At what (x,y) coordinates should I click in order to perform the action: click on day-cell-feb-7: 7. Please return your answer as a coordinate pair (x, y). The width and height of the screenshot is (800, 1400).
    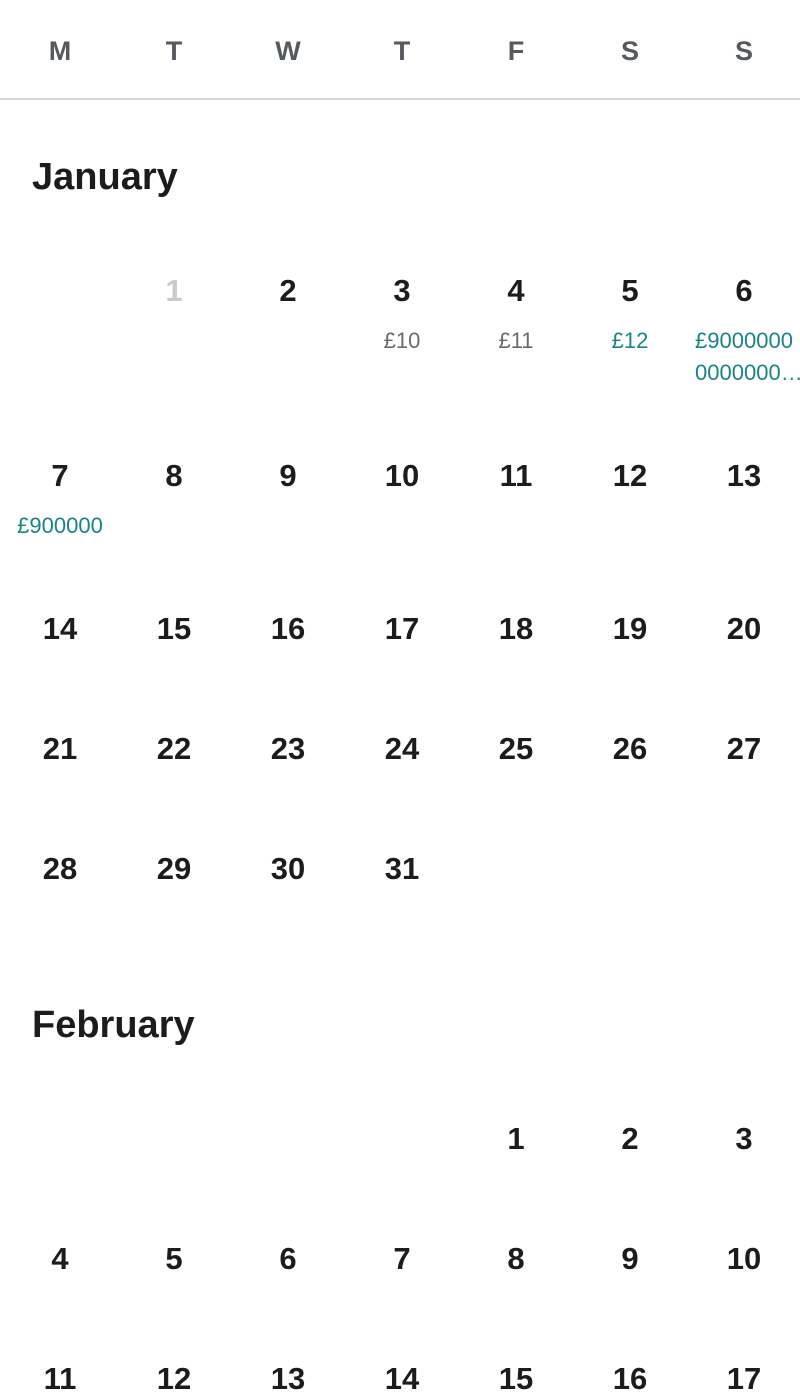
    Looking at the image, I should click on (402, 1259).